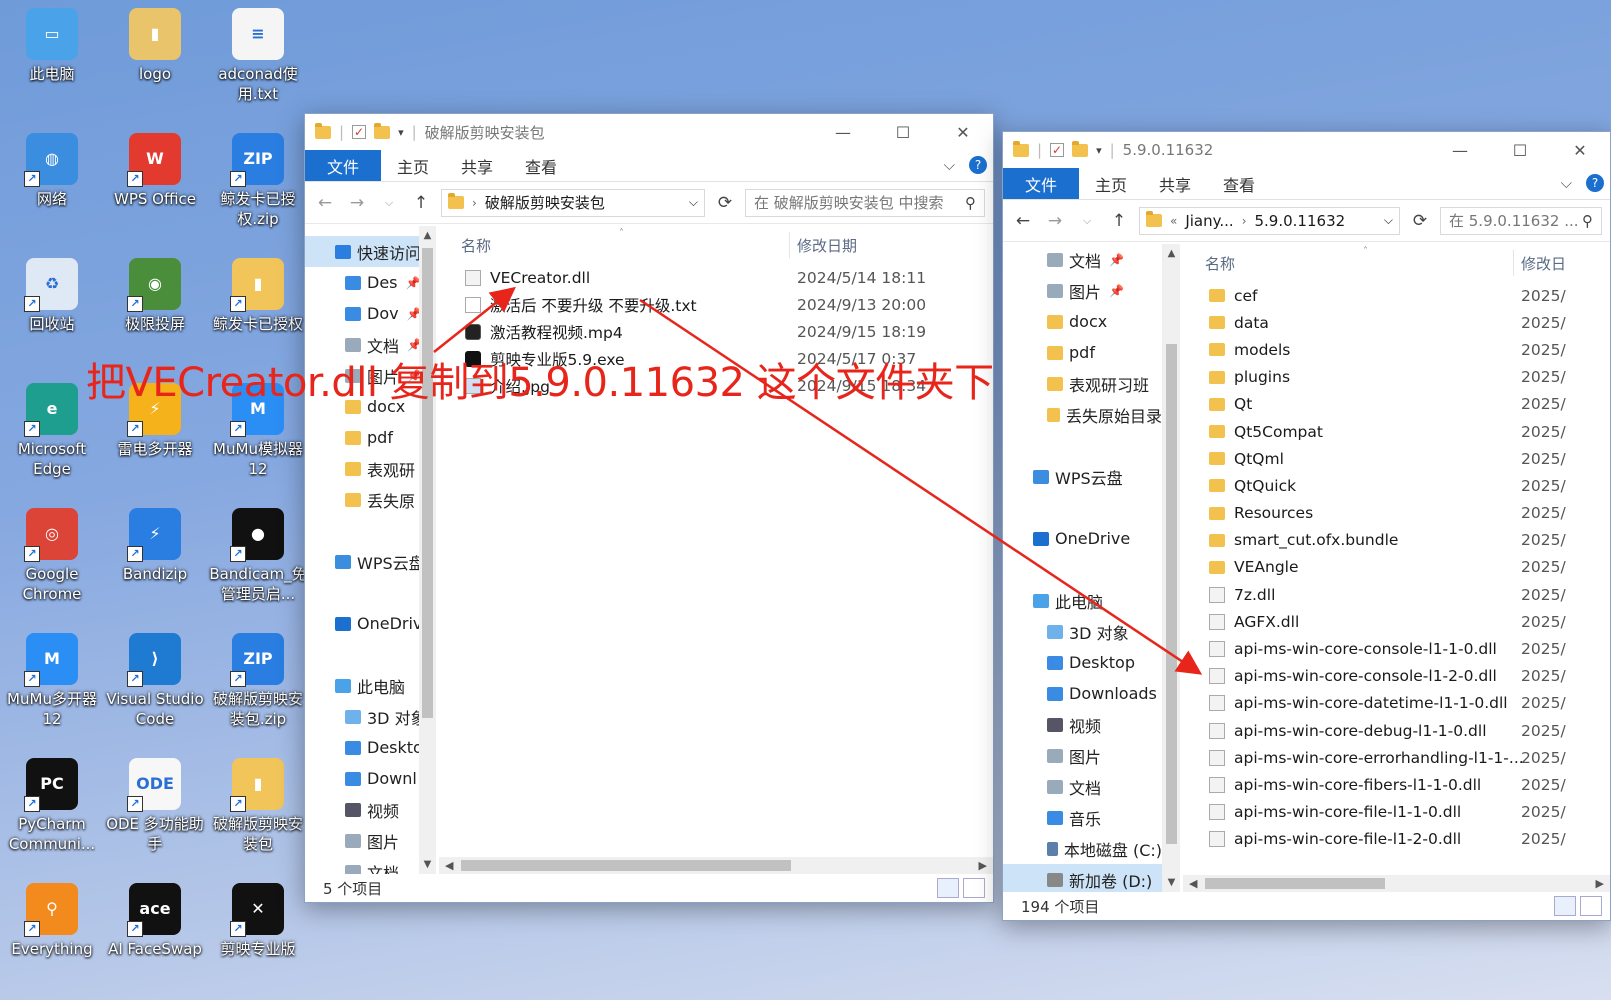 The width and height of the screenshot is (1611, 1000). I want to click on close-button: ✕, so click(963, 132).